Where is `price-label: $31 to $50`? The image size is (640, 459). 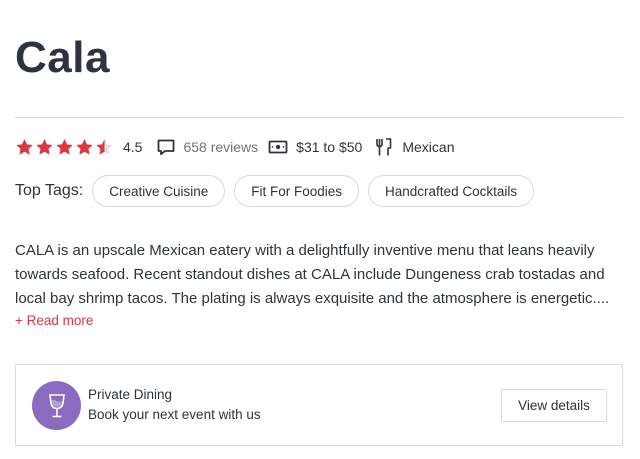 price-label: $31 to $50 is located at coordinates (329, 147).